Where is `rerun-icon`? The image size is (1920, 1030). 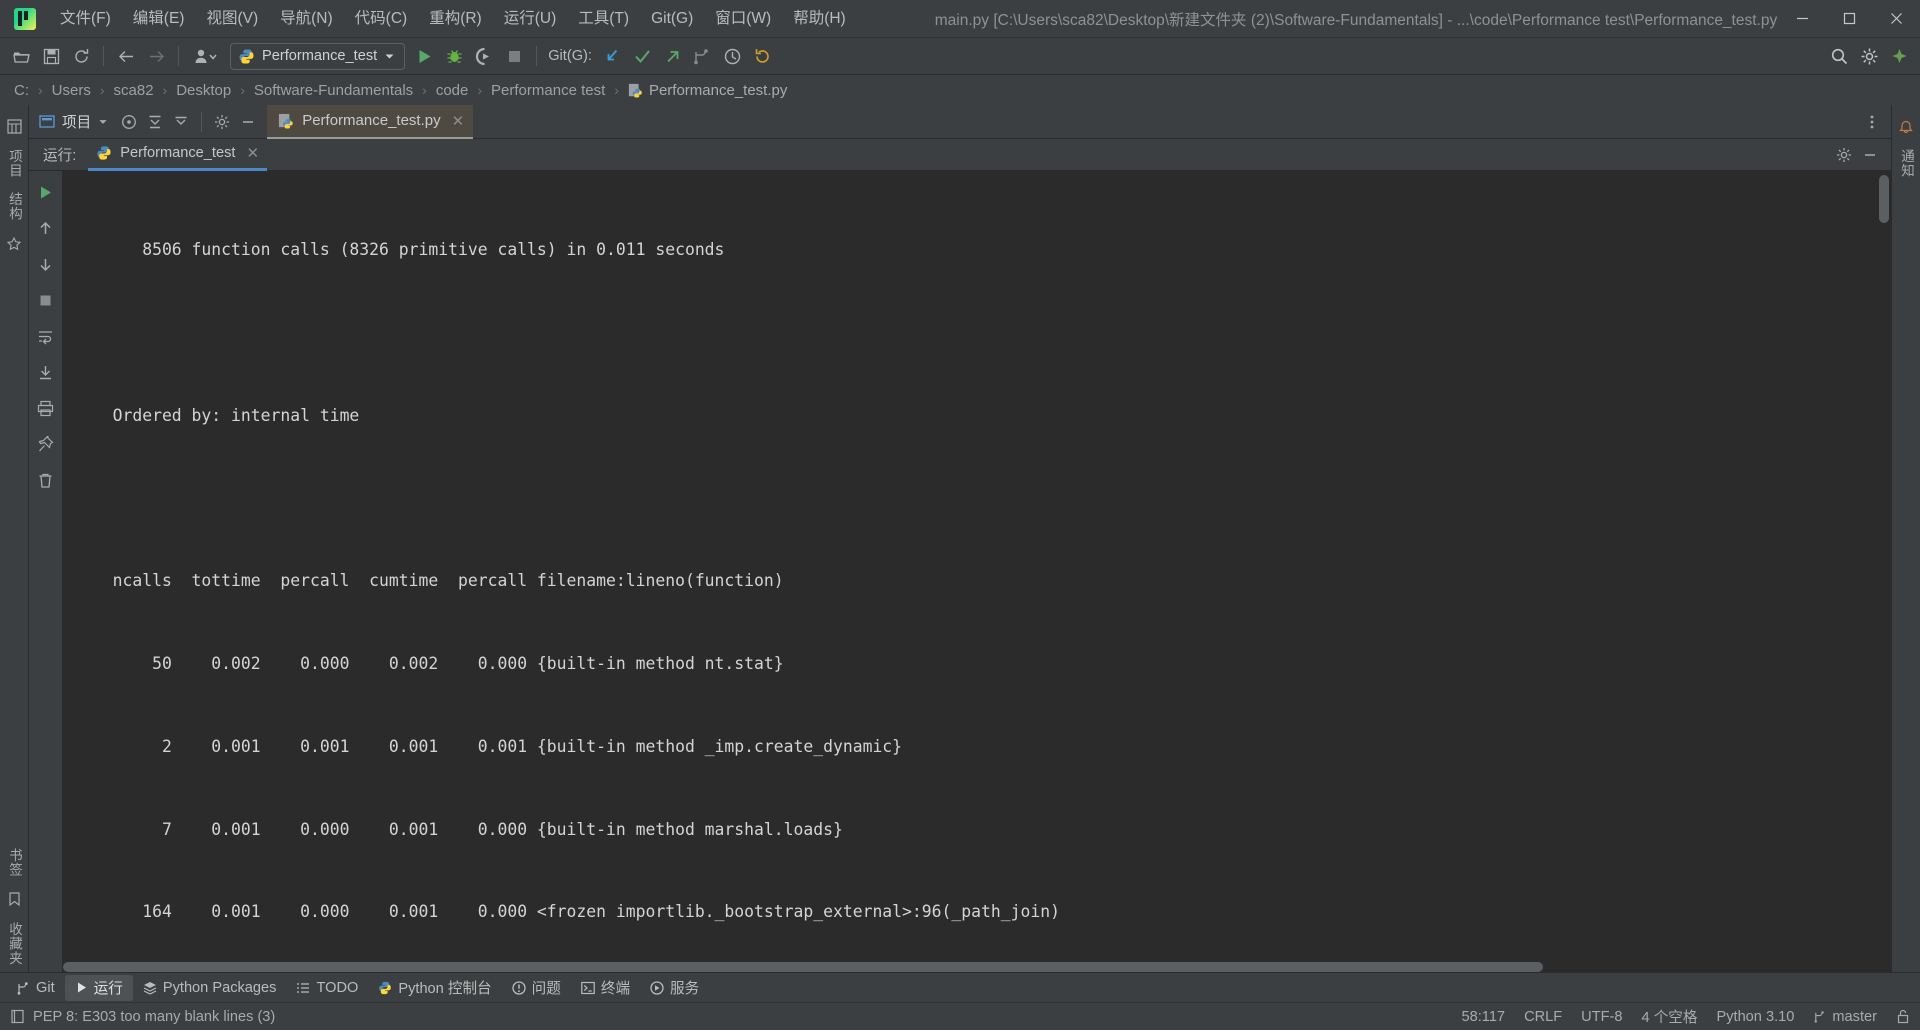
rerun-icon is located at coordinates (46, 192).